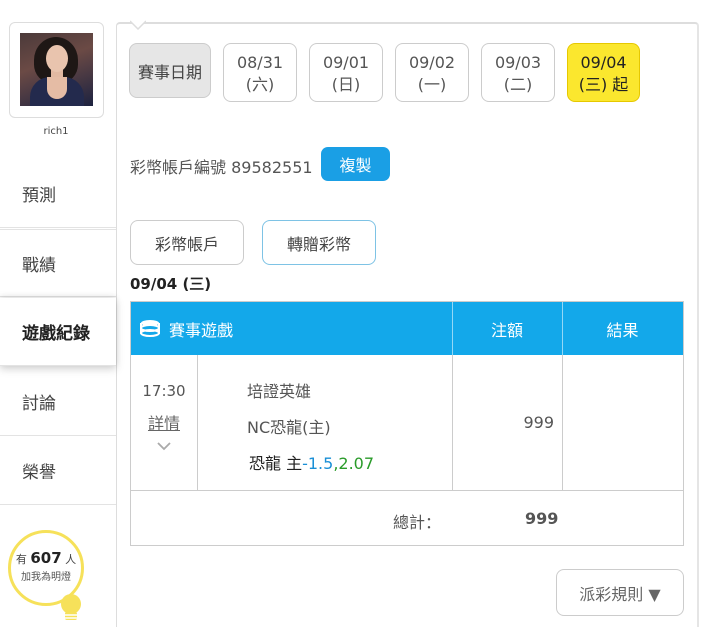  Describe the element at coordinates (518, 62) in the screenshot. I see `date-tab-date: 09/03` at that location.